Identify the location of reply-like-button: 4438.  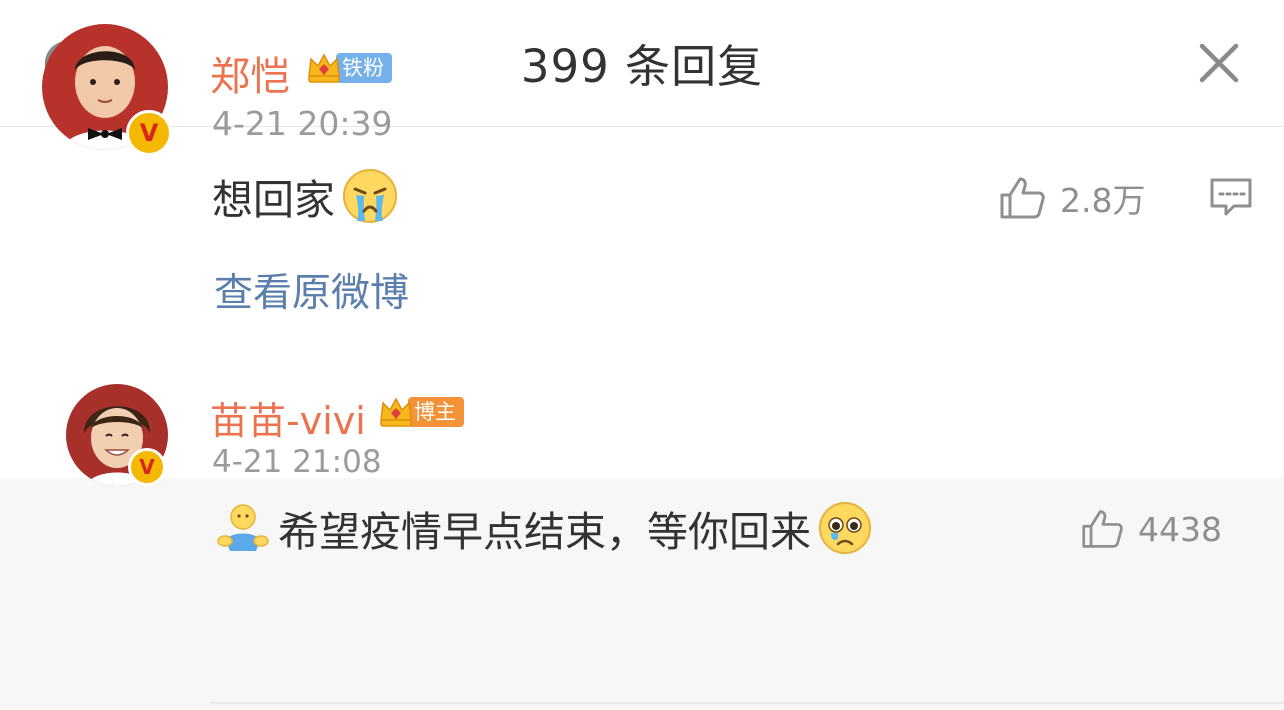
(1151, 529).